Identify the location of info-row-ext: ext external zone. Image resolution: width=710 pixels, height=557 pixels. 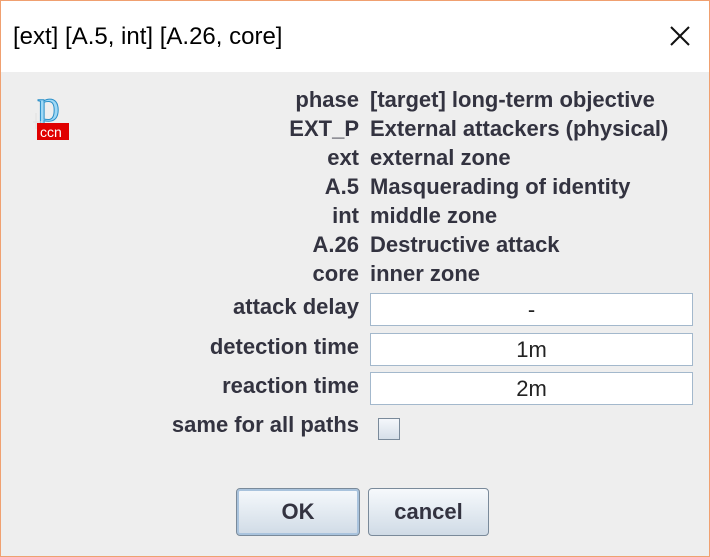
(355, 159).